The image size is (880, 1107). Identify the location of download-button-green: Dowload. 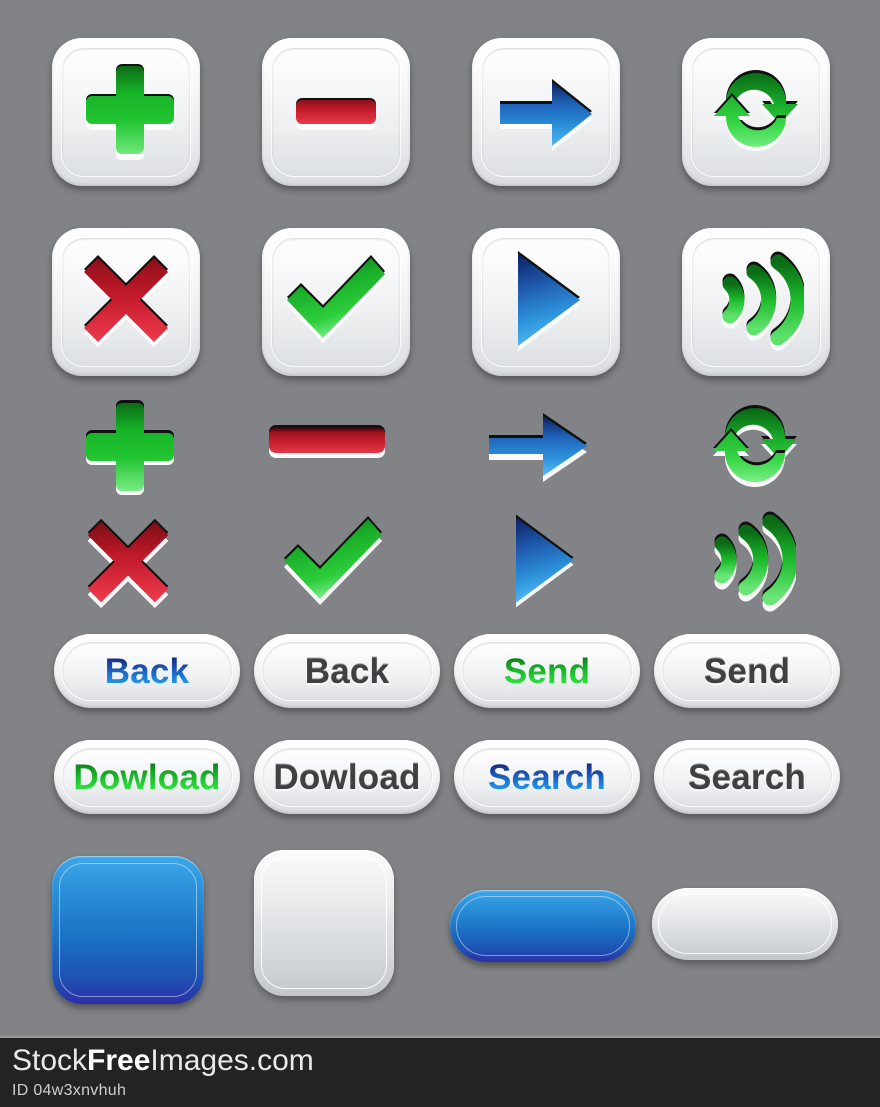
(147, 777).